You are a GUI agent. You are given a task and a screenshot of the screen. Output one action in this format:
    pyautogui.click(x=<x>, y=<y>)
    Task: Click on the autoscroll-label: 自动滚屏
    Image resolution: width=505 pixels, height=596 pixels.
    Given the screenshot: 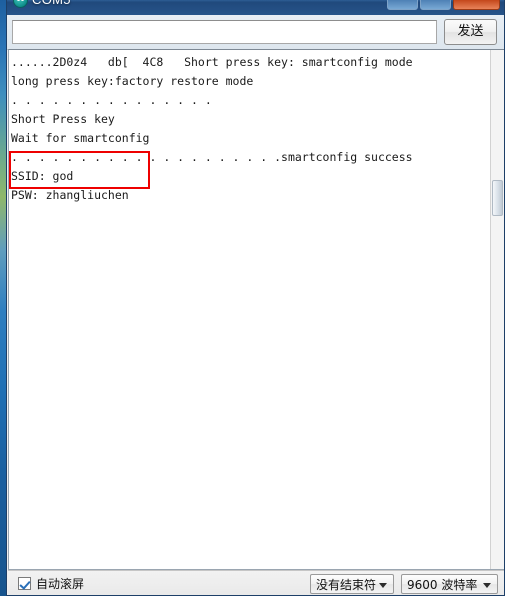 What is the action you would take?
    pyautogui.click(x=60, y=584)
    